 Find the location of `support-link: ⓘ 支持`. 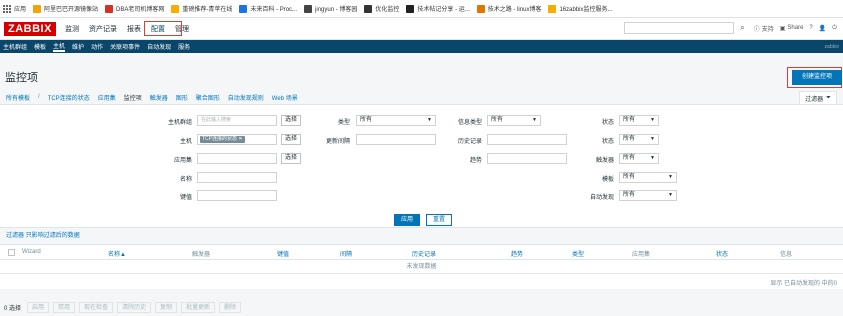

support-link: ⓘ 支持 is located at coordinates (764, 28).